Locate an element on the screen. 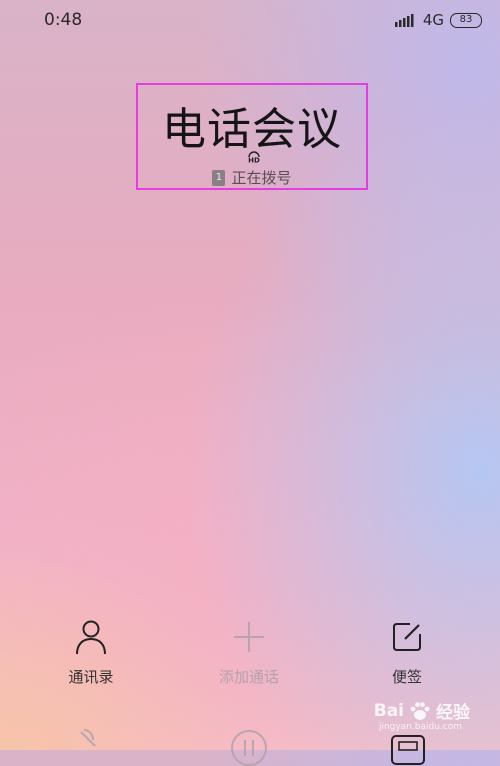  dial-status-text: 正在拨号 is located at coordinates (261, 178).